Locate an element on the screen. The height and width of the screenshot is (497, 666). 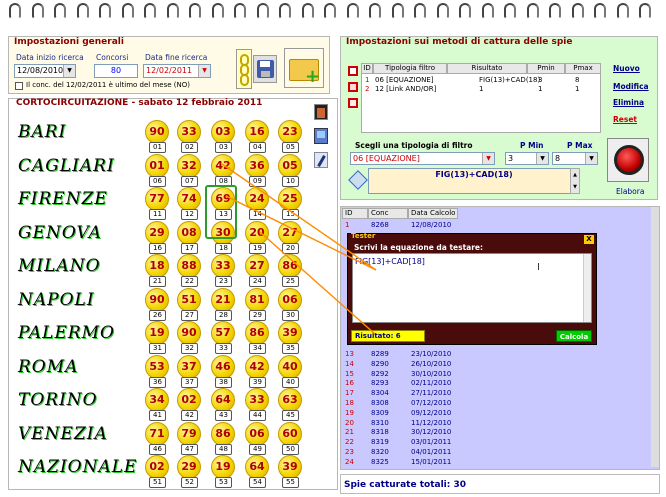
results-cell: 8308 is located at coordinates (380, 403).